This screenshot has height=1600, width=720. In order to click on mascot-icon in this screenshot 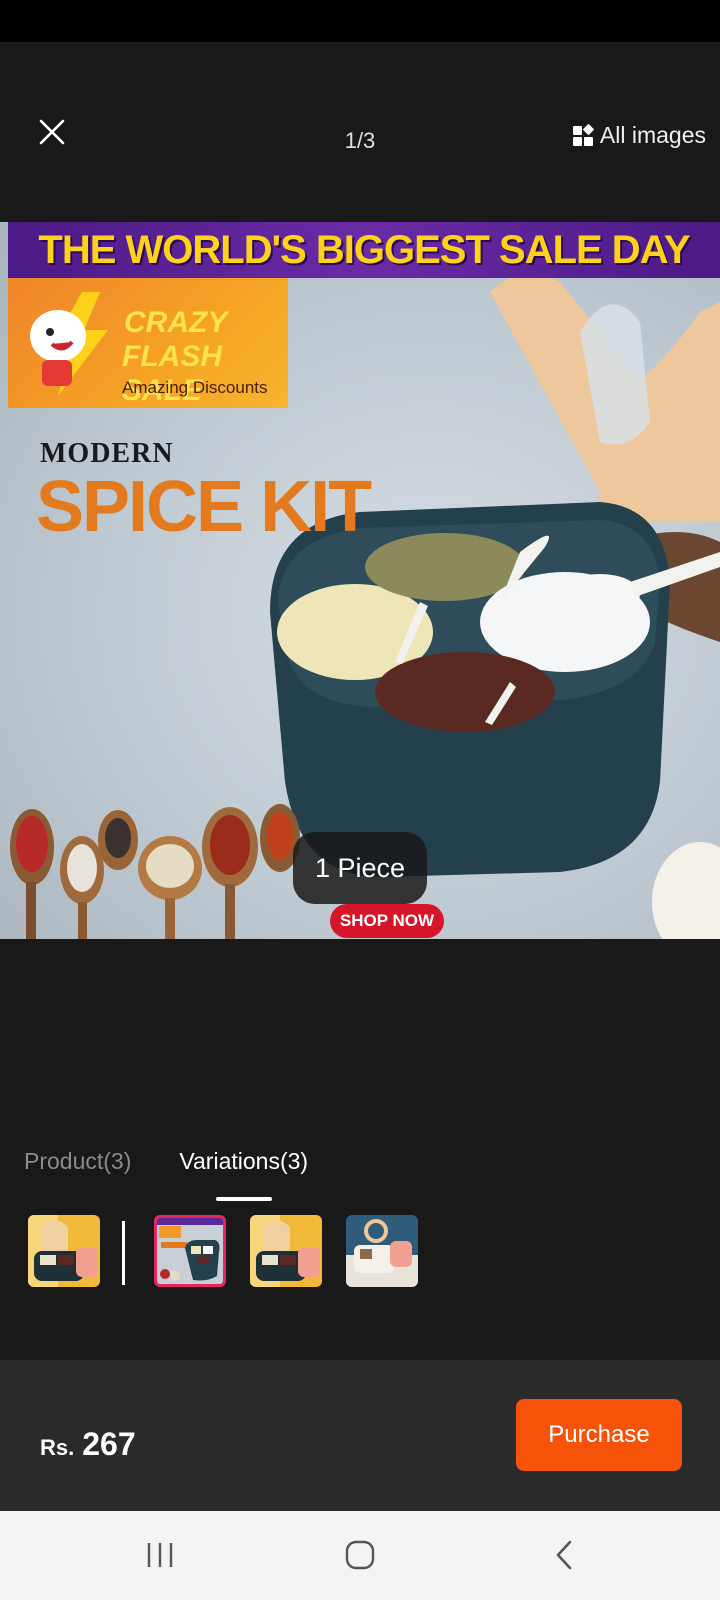, I will do `click(69, 344)`.